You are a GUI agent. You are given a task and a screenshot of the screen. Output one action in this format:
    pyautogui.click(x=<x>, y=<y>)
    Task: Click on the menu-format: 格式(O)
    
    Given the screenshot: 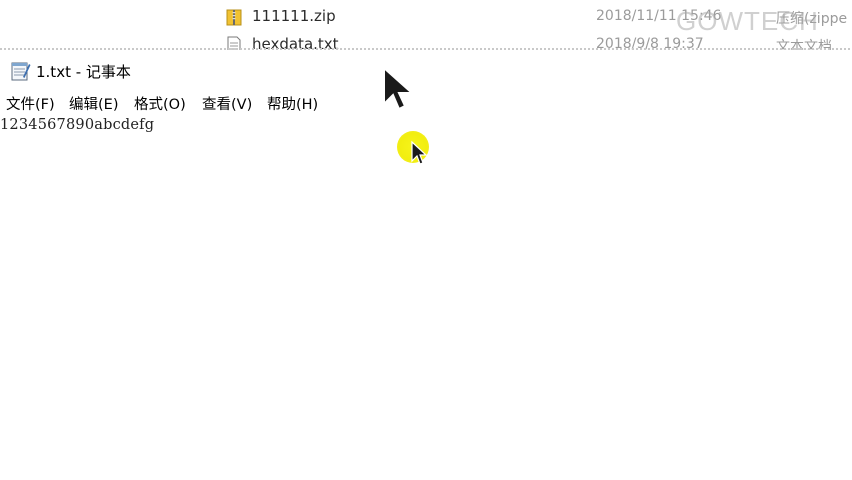 What is the action you would take?
    pyautogui.click(x=160, y=103)
    